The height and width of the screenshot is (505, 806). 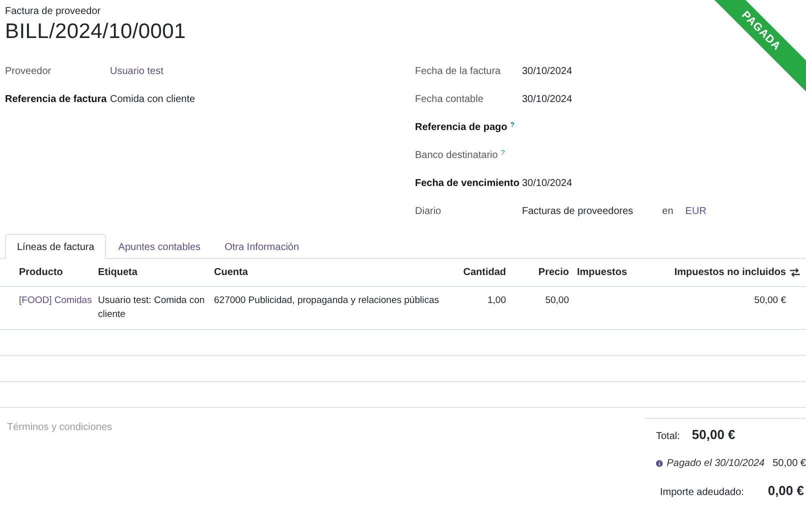 I want to click on amount-due-value: 0,00 €, so click(x=786, y=490).